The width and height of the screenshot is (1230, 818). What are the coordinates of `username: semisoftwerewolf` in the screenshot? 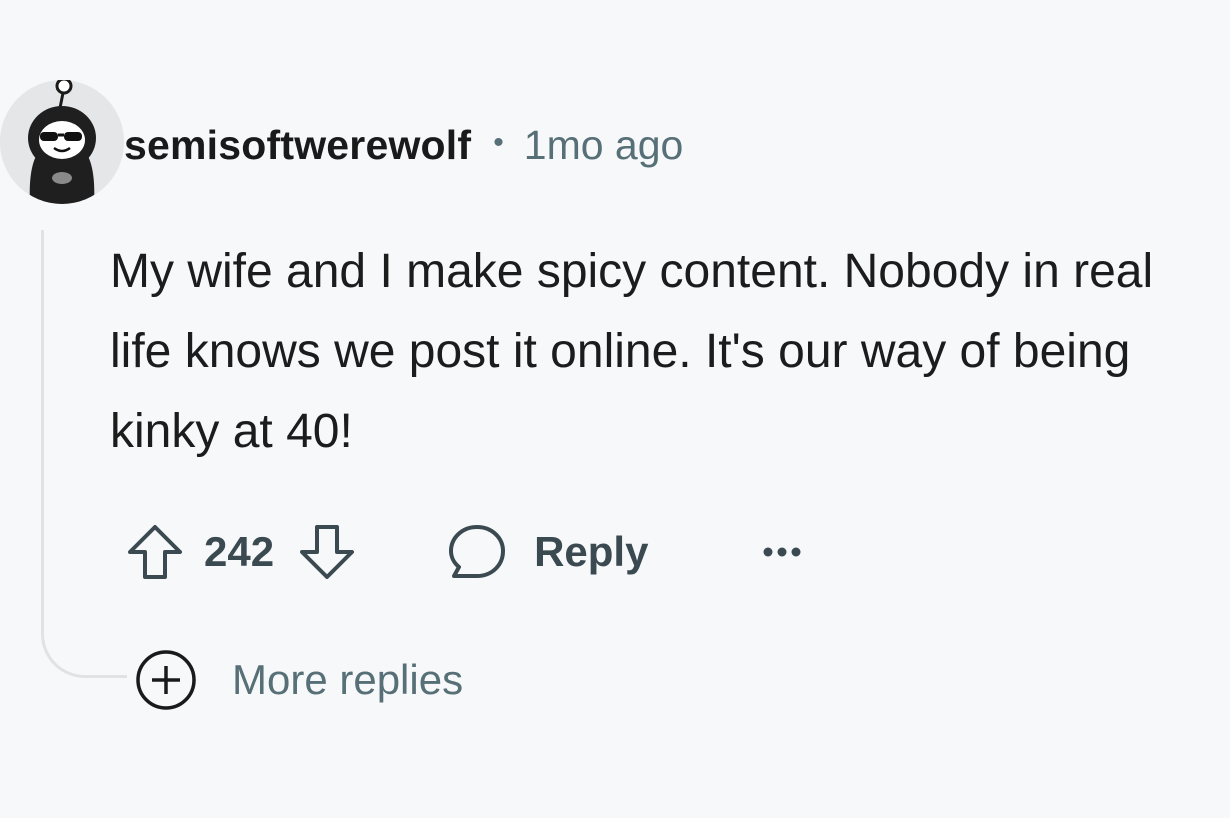 It's located at (297, 145).